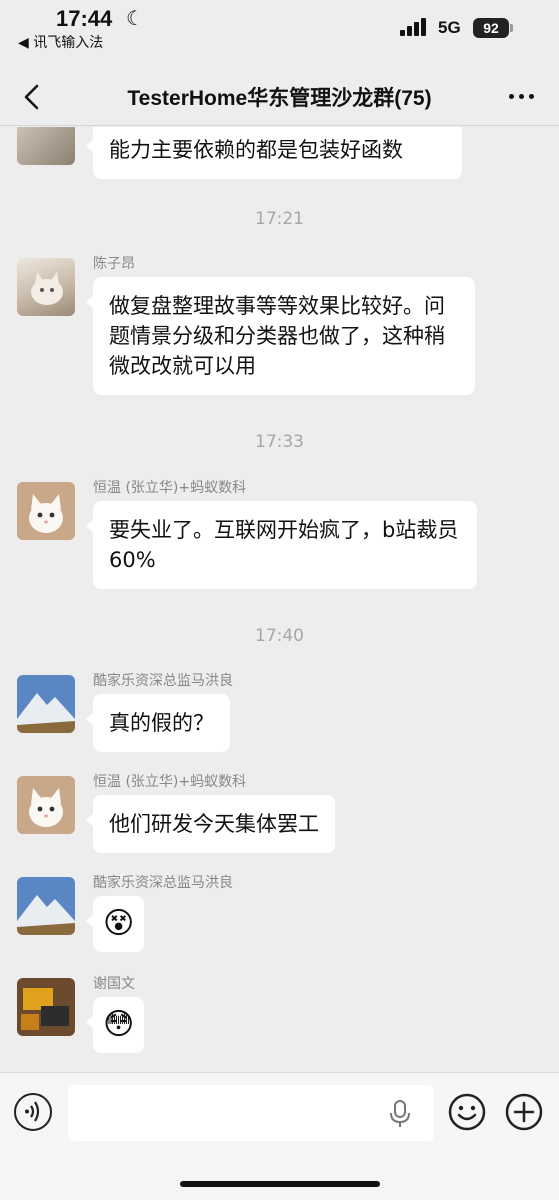 This screenshot has height=1200, width=559. What do you see at coordinates (493, 28) in the screenshot?
I see `battery-icon: 92` at bounding box center [493, 28].